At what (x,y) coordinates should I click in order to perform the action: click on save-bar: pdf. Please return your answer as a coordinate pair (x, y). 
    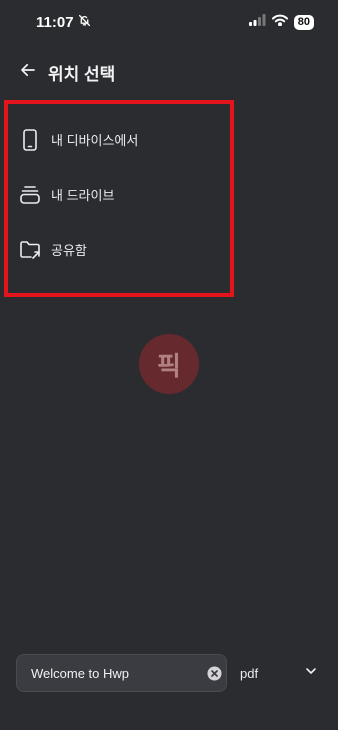
    Looking at the image, I should click on (169, 673).